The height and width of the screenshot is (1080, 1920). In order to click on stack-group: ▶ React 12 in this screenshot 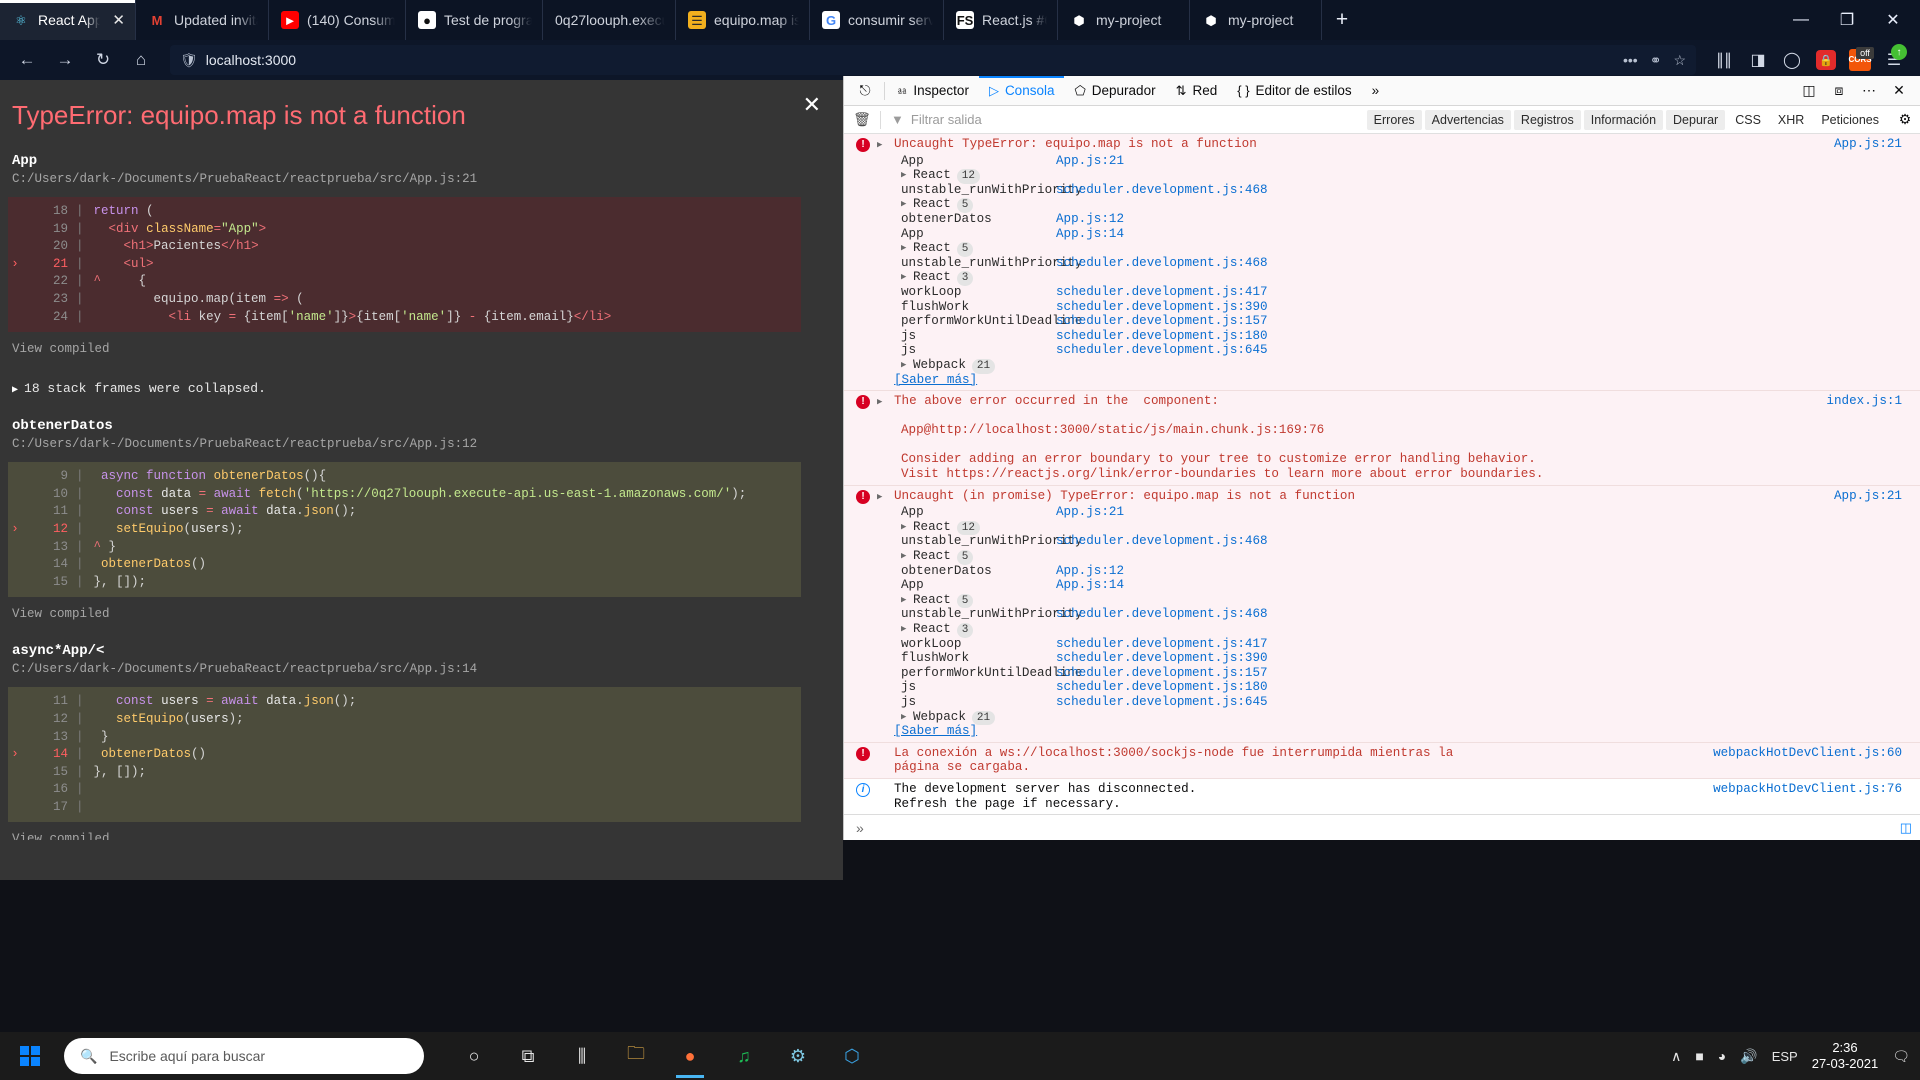, I will do `click(1401, 176)`.